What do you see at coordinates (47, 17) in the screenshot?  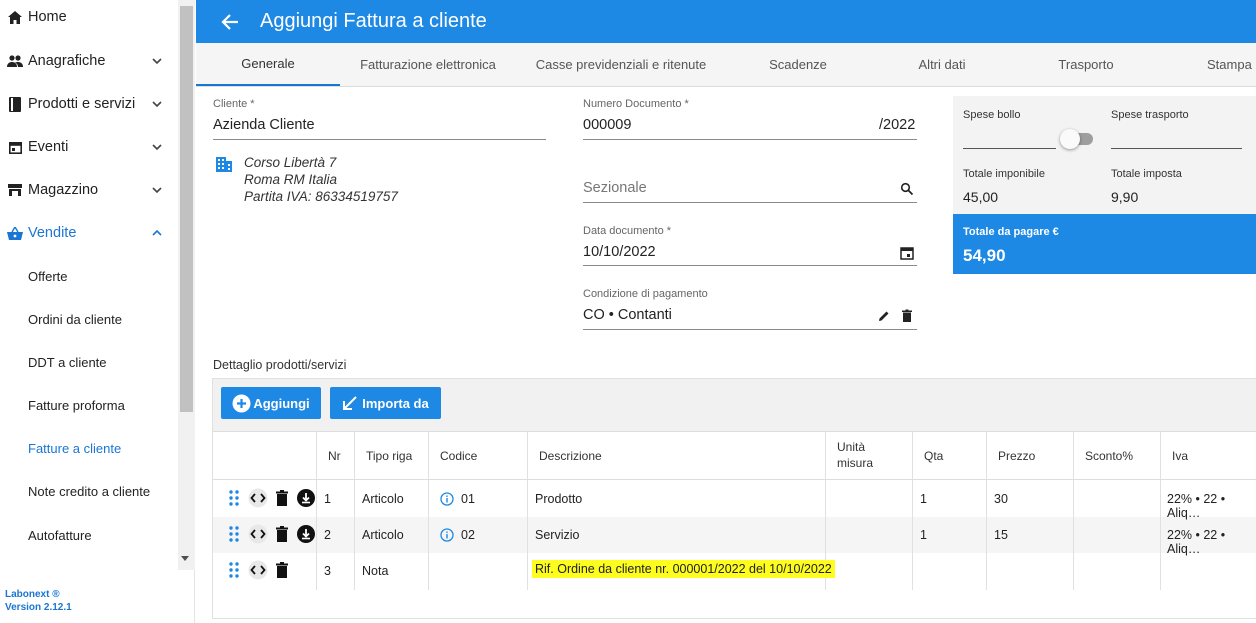 I see `sidebar-item-label: Home` at bounding box center [47, 17].